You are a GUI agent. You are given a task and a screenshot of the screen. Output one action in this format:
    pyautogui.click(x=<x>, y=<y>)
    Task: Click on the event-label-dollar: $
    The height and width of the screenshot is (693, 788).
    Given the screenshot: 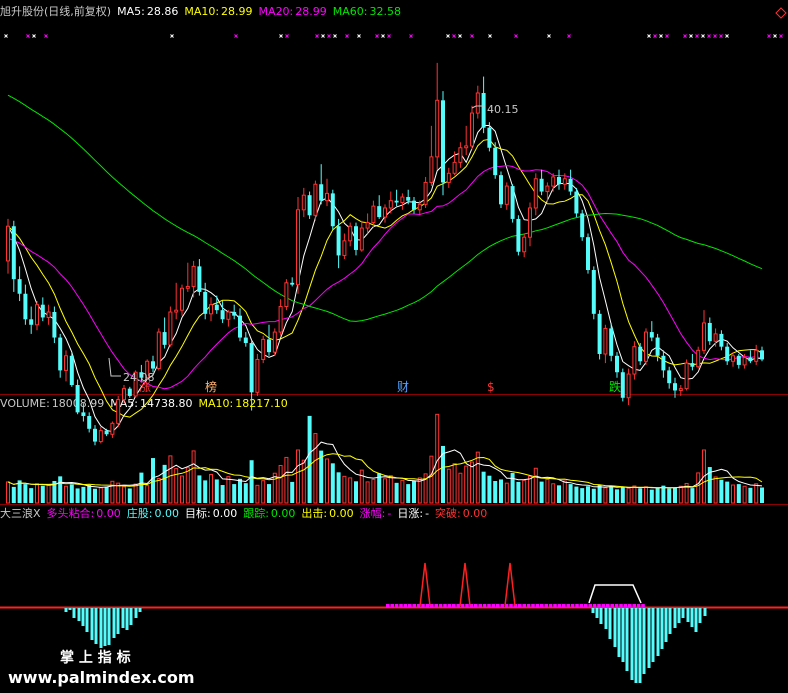 What is the action you would take?
    pyautogui.click(x=491, y=387)
    